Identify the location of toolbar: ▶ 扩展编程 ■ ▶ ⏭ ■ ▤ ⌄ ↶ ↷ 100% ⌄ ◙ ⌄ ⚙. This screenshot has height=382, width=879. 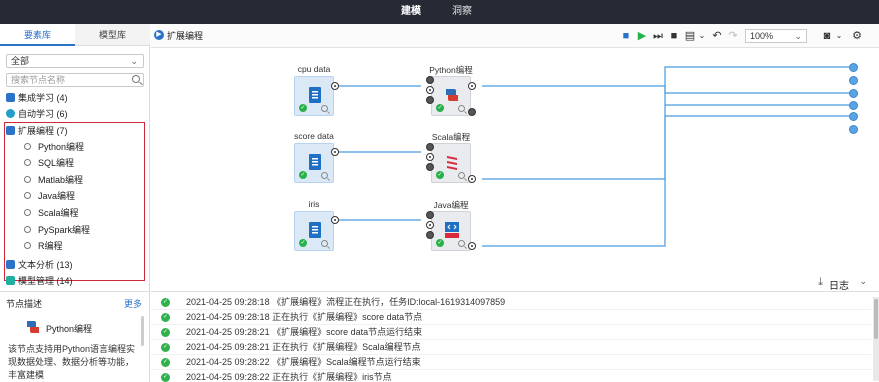
(515, 36).